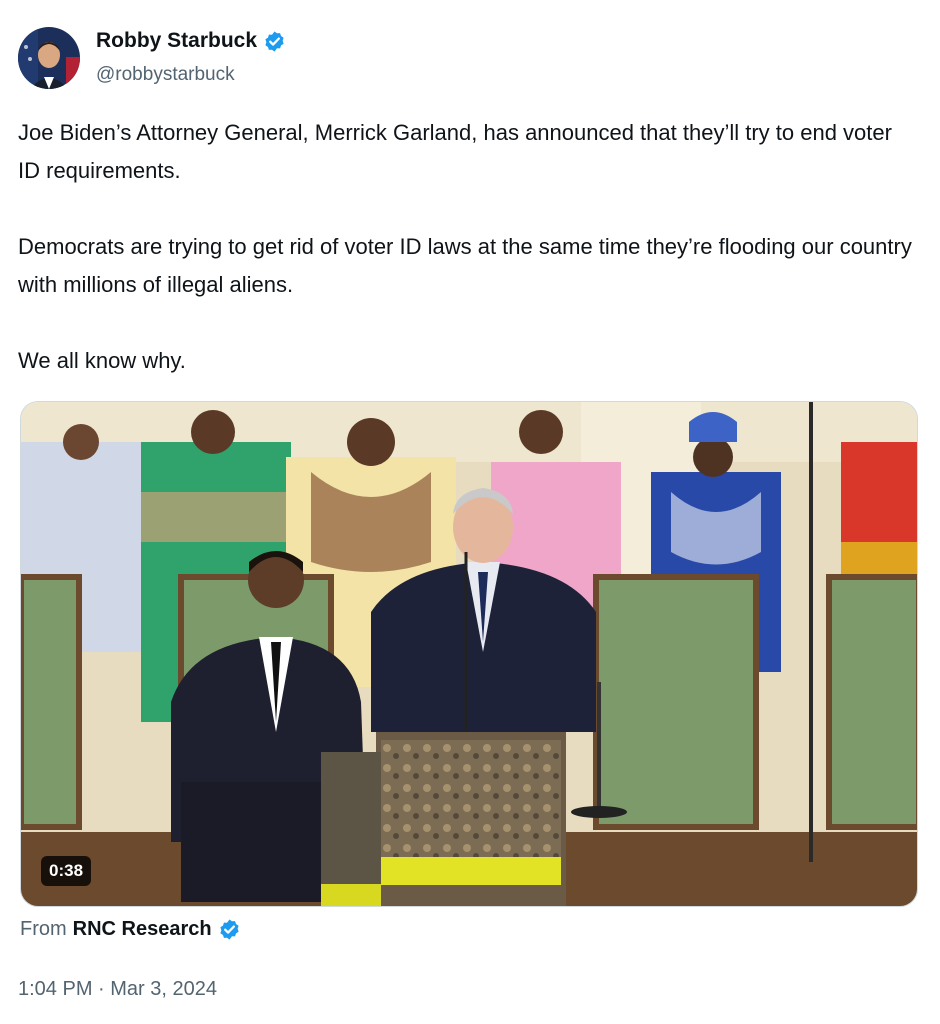  I want to click on author-name-row: Robby Starbuck, so click(191, 41).